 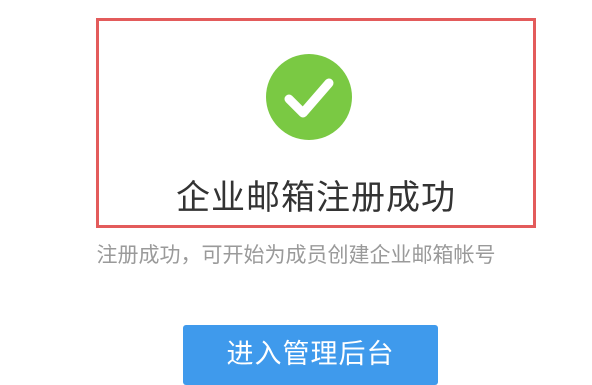 What do you see at coordinates (310, 355) in the screenshot?
I see `enter-admin-button: 进入管理后台` at bounding box center [310, 355].